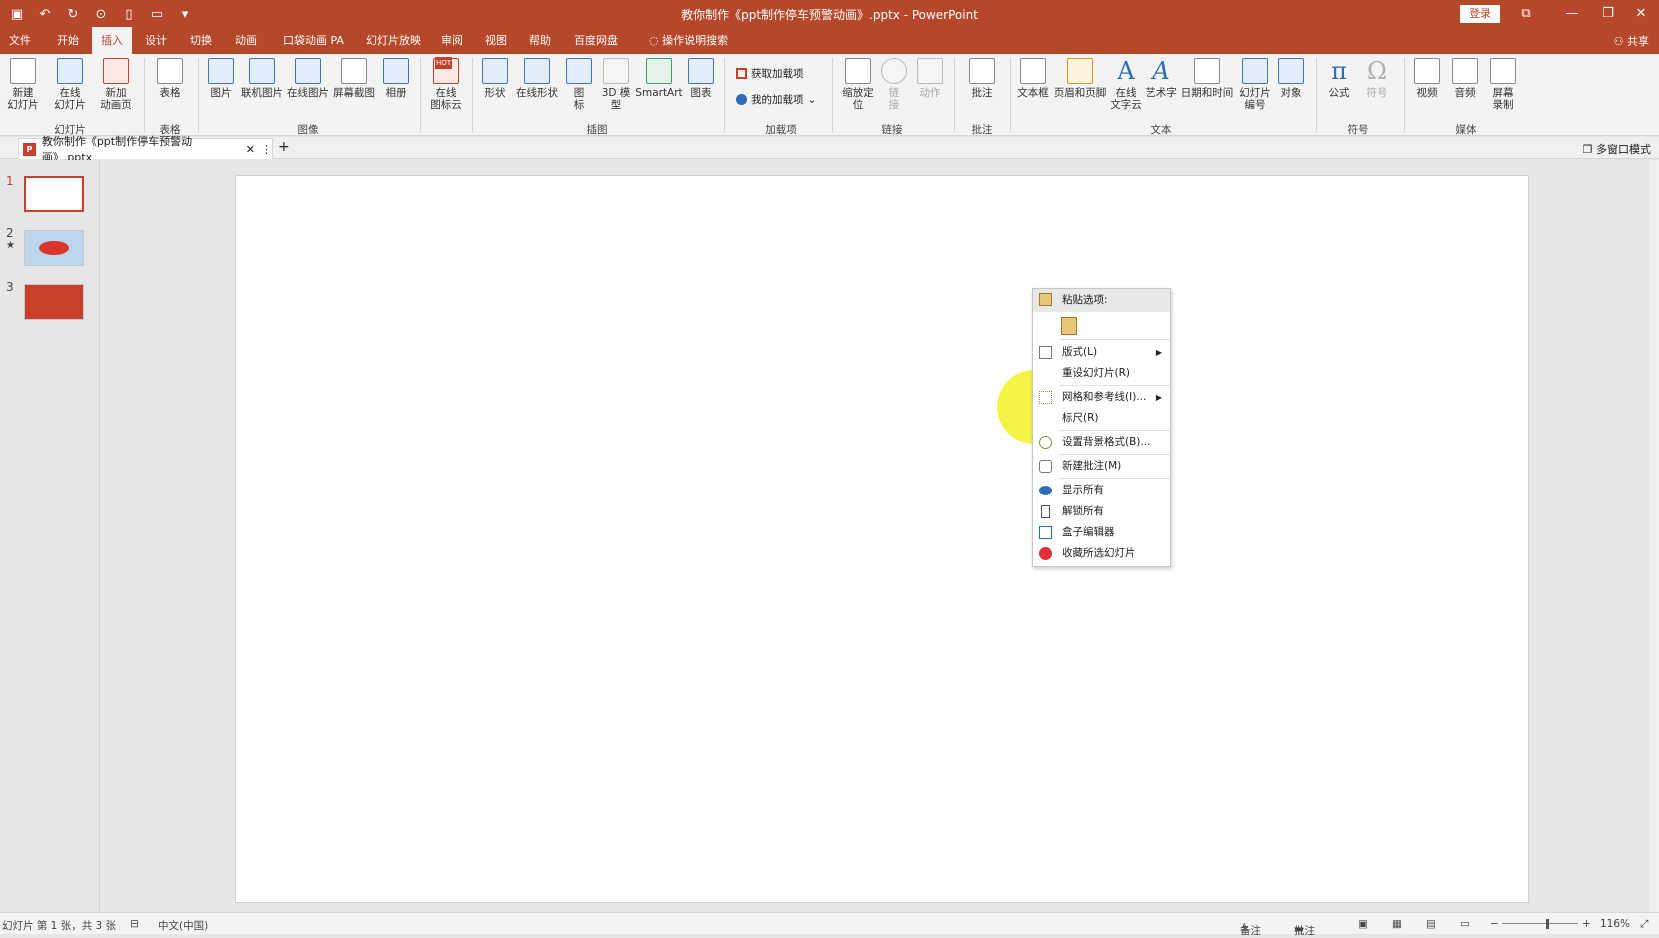 The image size is (1659, 938). Describe the element at coordinates (616, 84) in the screenshot. I see `3d-model-button: 3D 模 型` at that location.